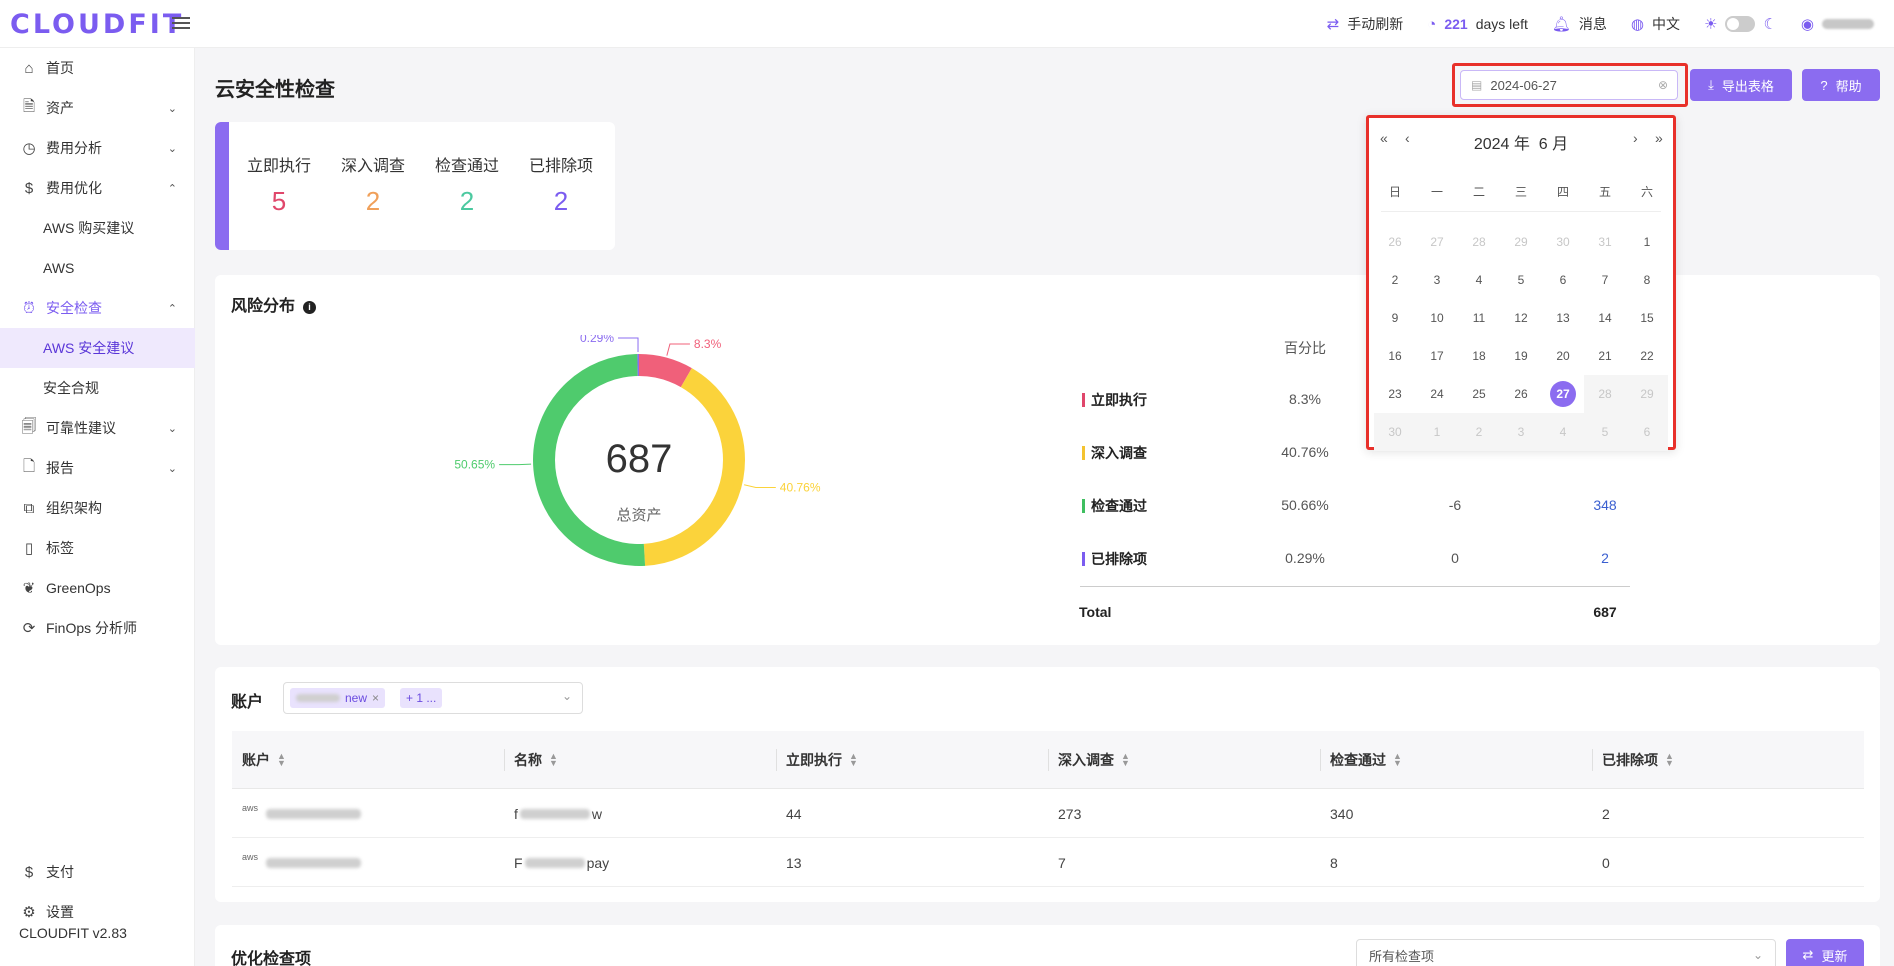 The height and width of the screenshot is (966, 1894). Describe the element at coordinates (1563, 356) in the screenshot. I see `calendar-day: 20` at that location.